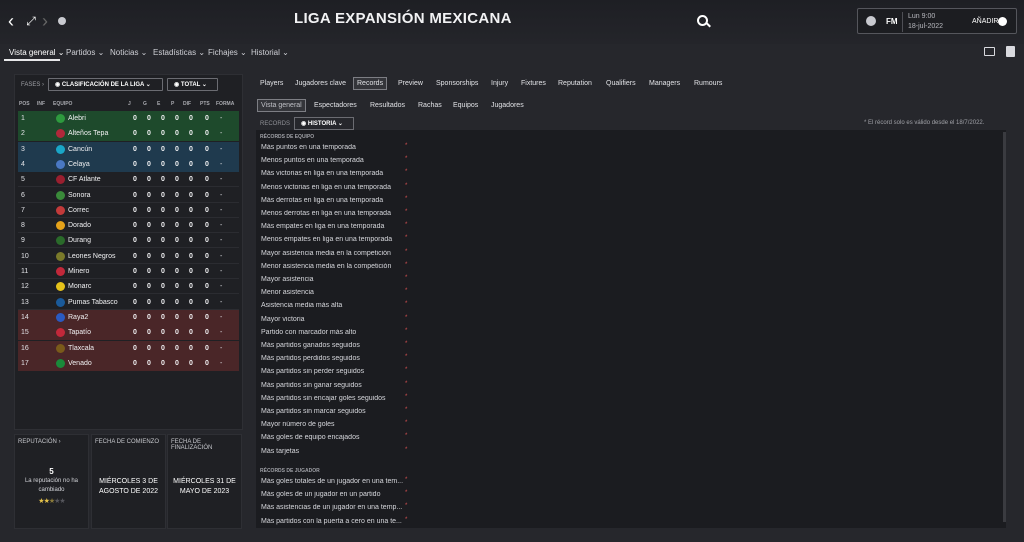 This screenshot has width=1024, height=542. I want to click on record-item: Menos derrotas en liga en una temporada, so click(333, 213).